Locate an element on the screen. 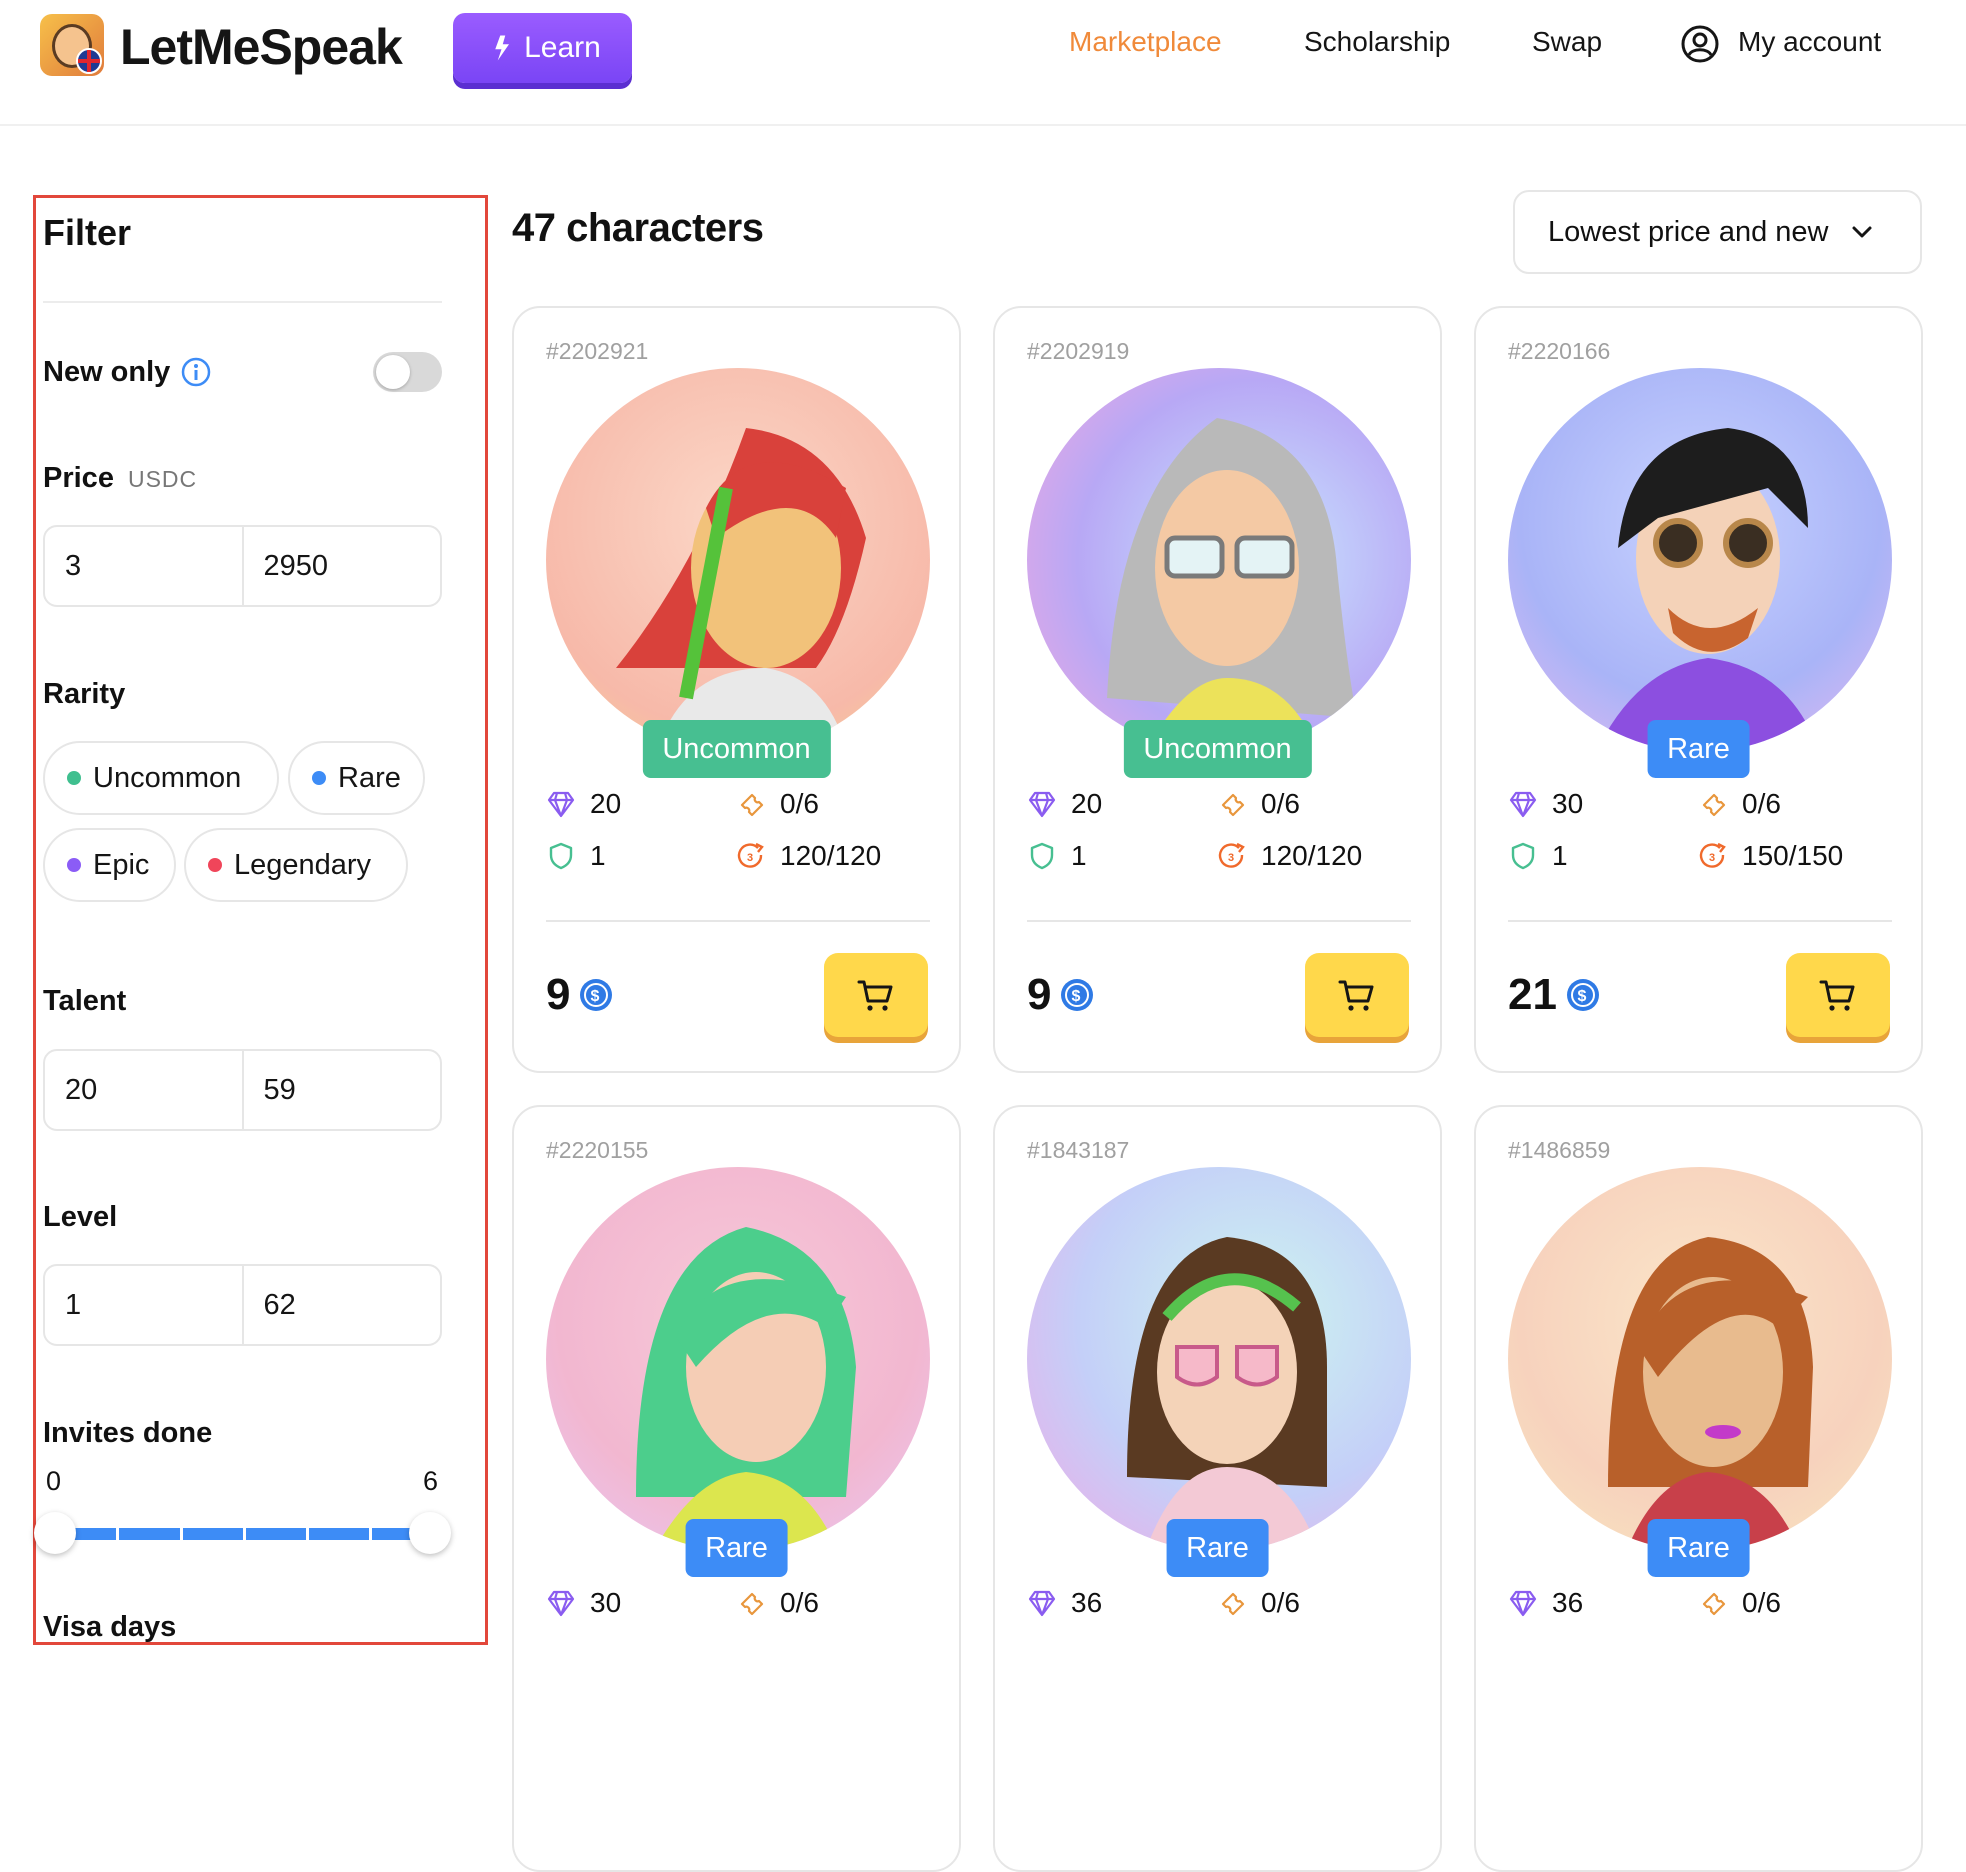 The height and width of the screenshot is (1872, 1966). account-icon is located at coordinates (1700, 44).